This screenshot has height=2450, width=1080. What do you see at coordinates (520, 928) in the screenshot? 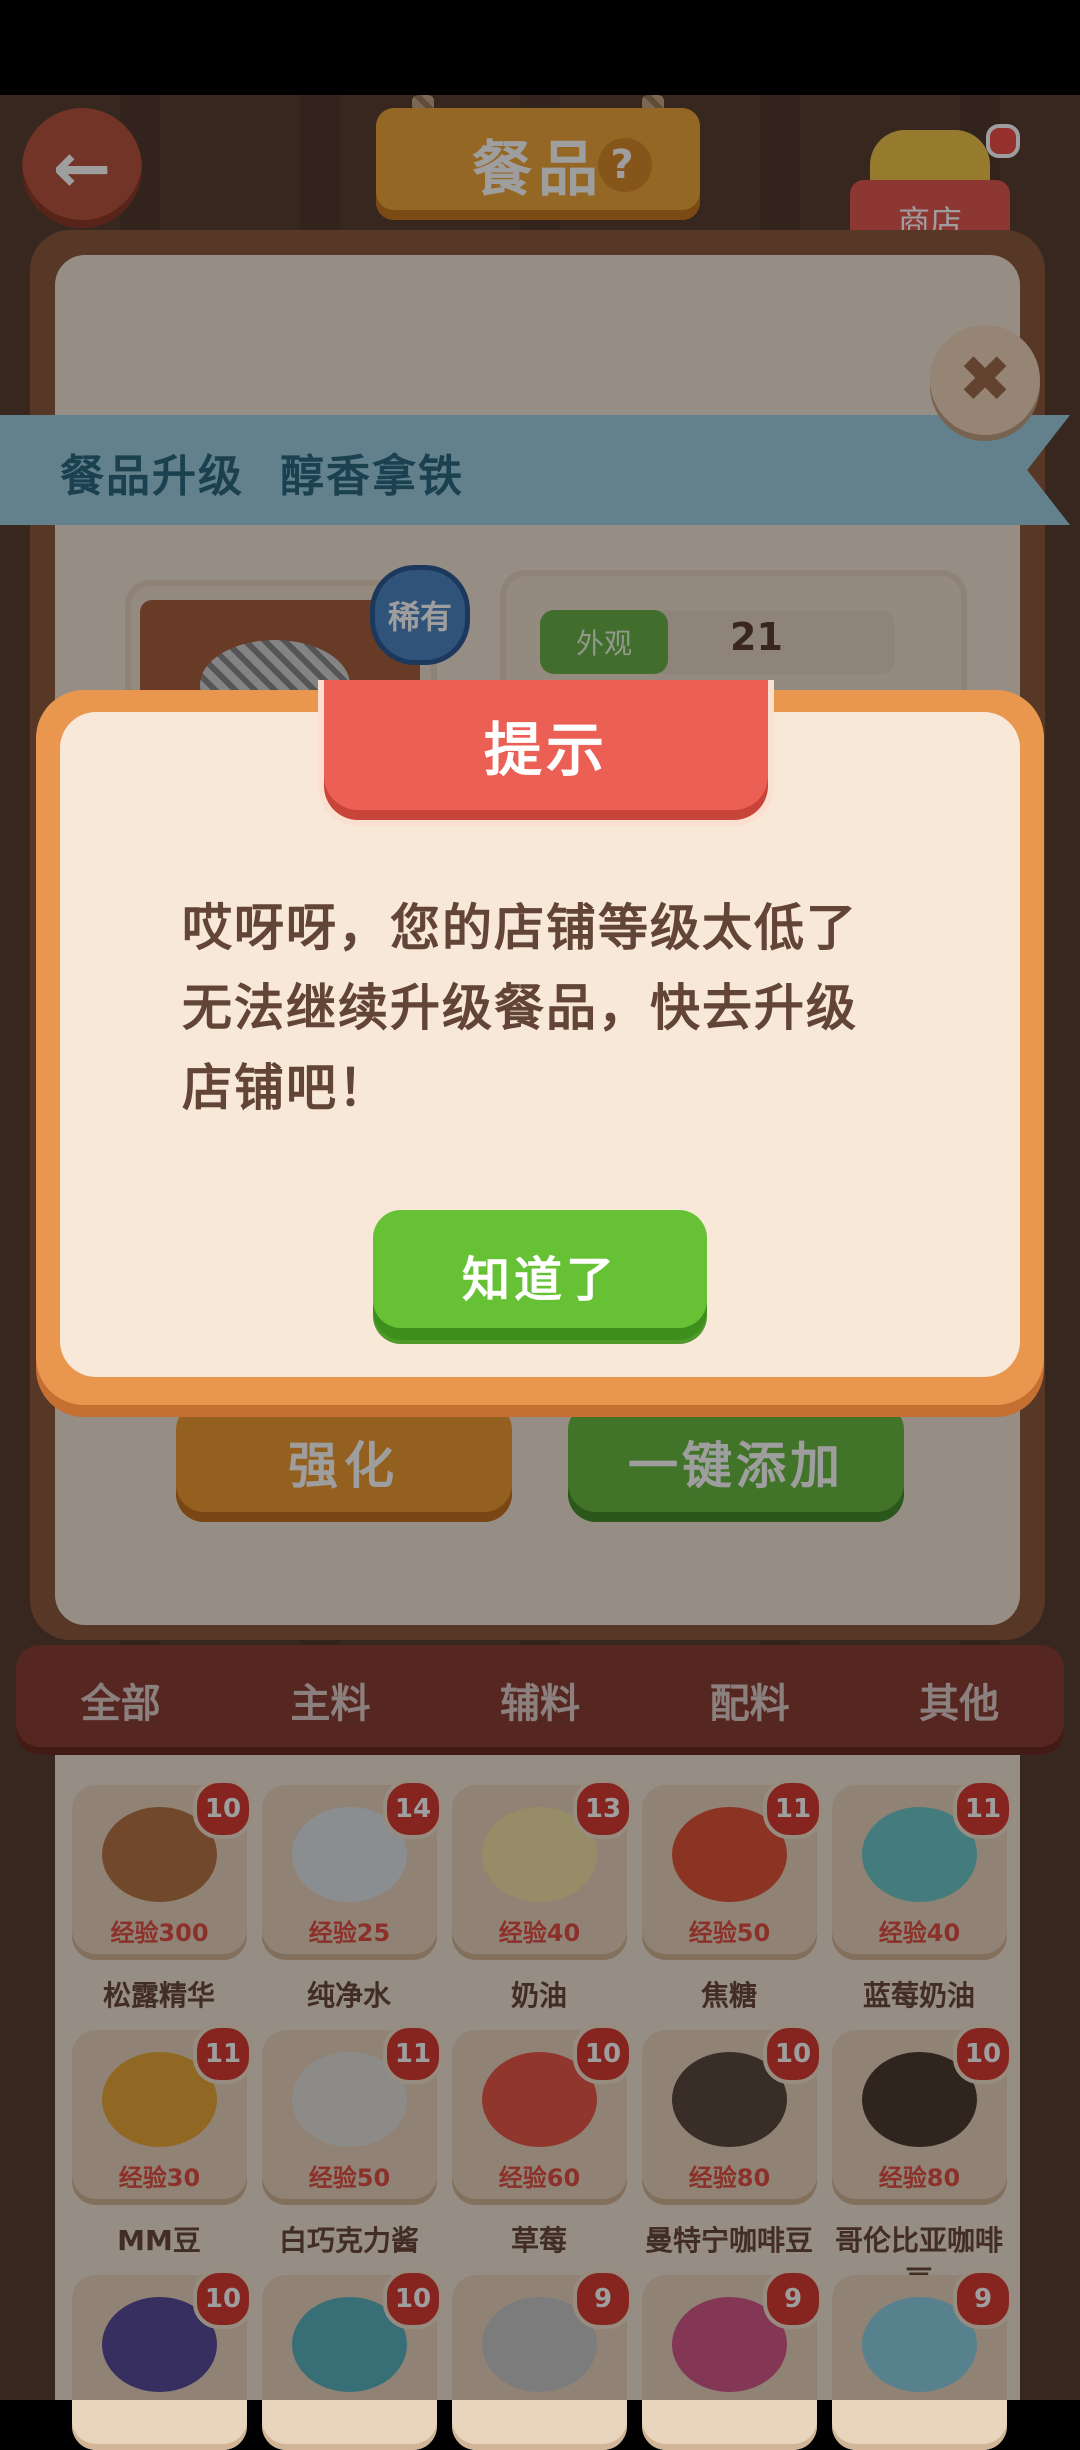
I see `dialog-message-line: 哎呀呀，您的店铺等级太低了` at bounding box center [520, 928].